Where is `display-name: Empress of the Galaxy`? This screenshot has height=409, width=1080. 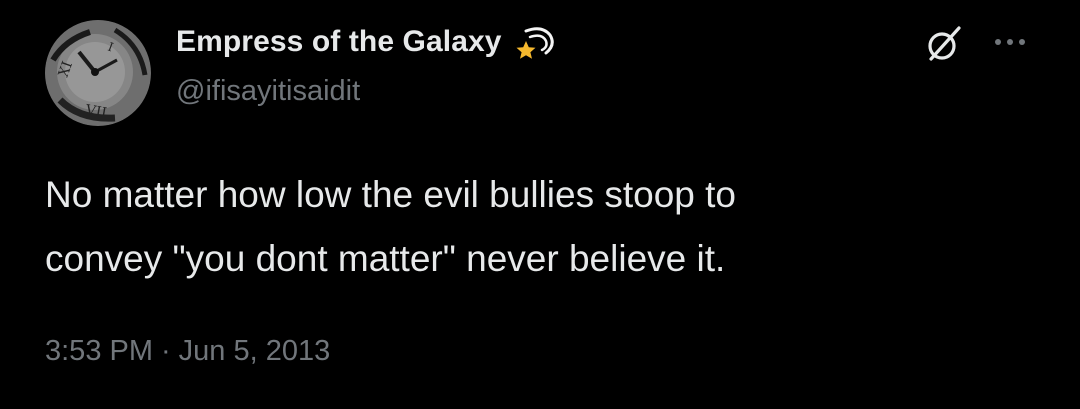 display-name: Empress of the Galaxy is located at coordinates (339, 42).